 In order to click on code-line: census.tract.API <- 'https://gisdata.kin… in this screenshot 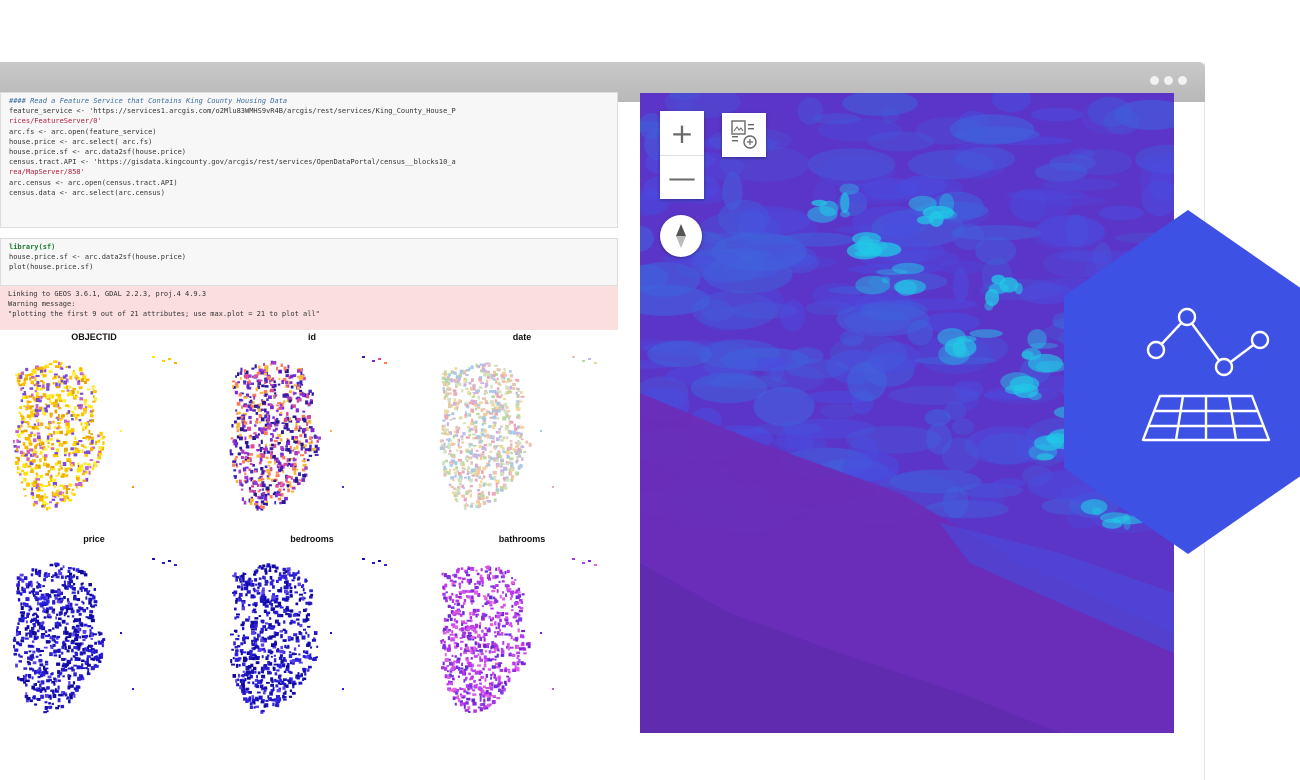, I will do `click(232, 162)`.